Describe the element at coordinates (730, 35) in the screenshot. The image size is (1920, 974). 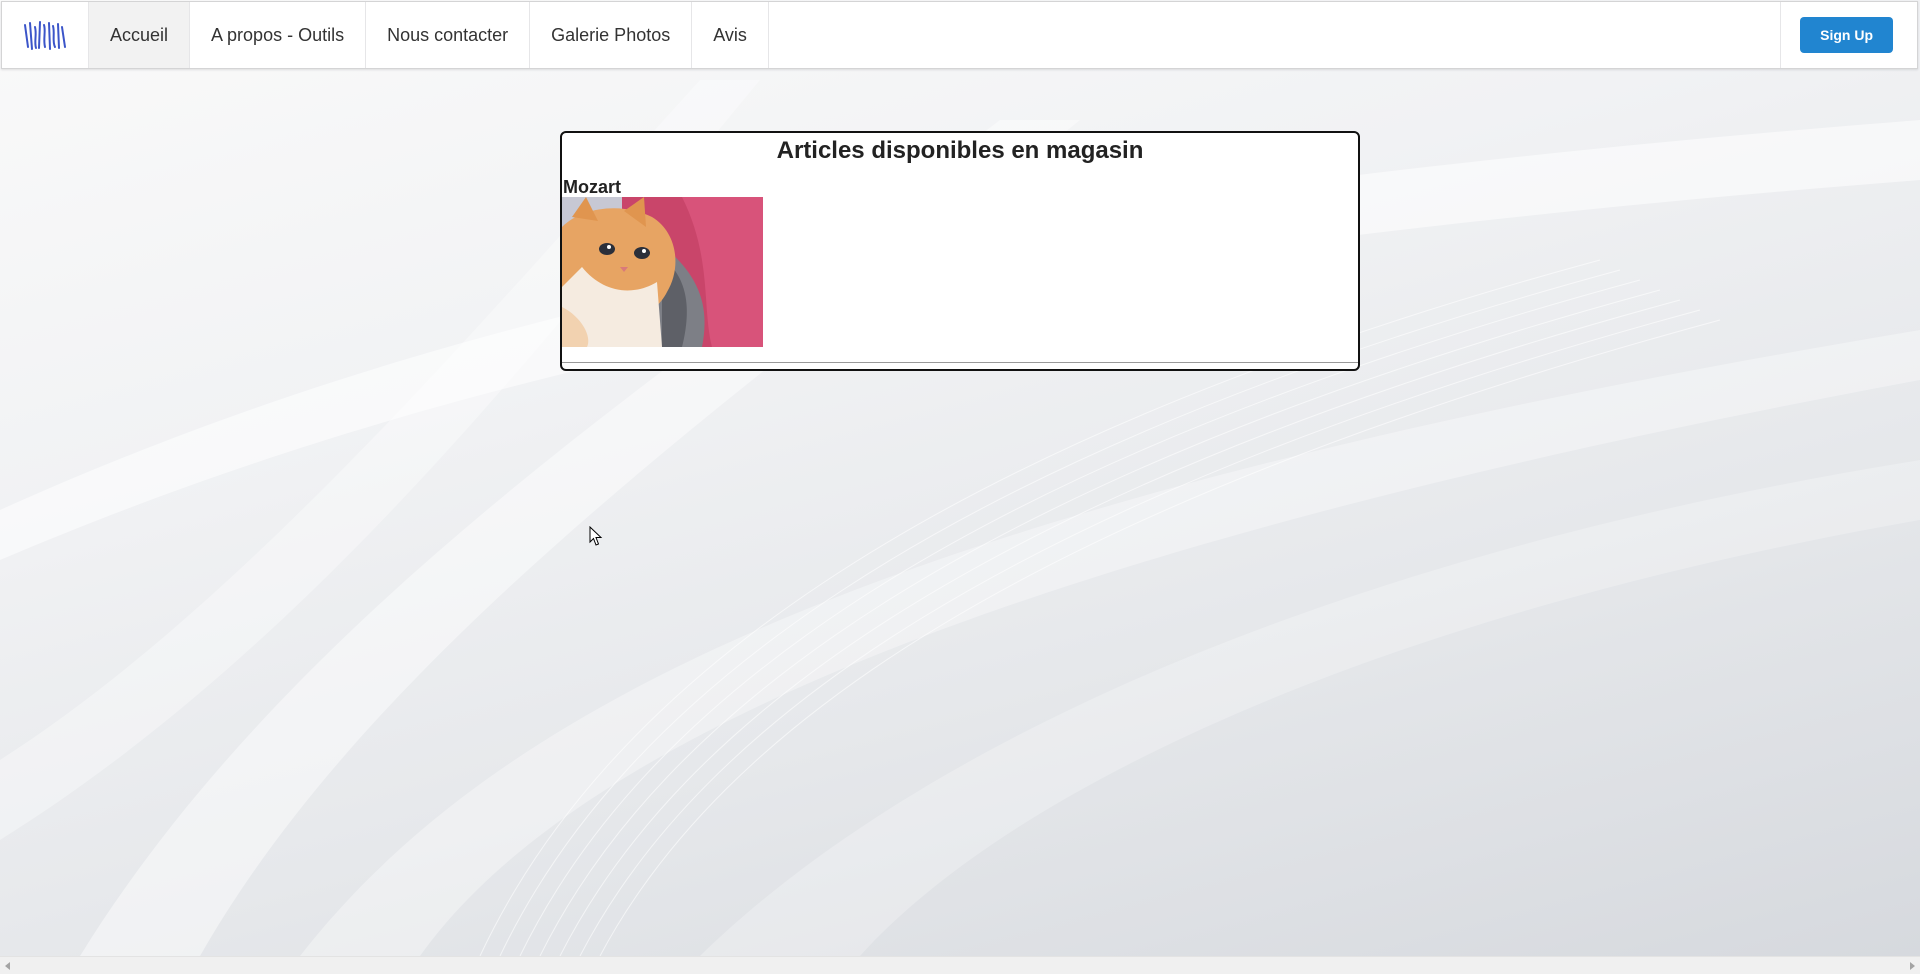
I see `nav-avis: Avis` at that location.